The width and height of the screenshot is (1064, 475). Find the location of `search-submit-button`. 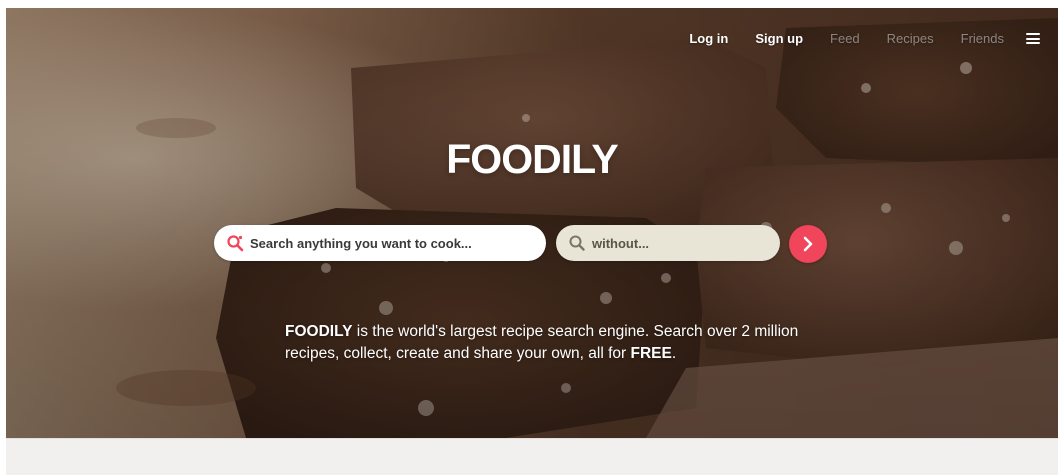

search-submit-button is located at coordinates (808, 244).